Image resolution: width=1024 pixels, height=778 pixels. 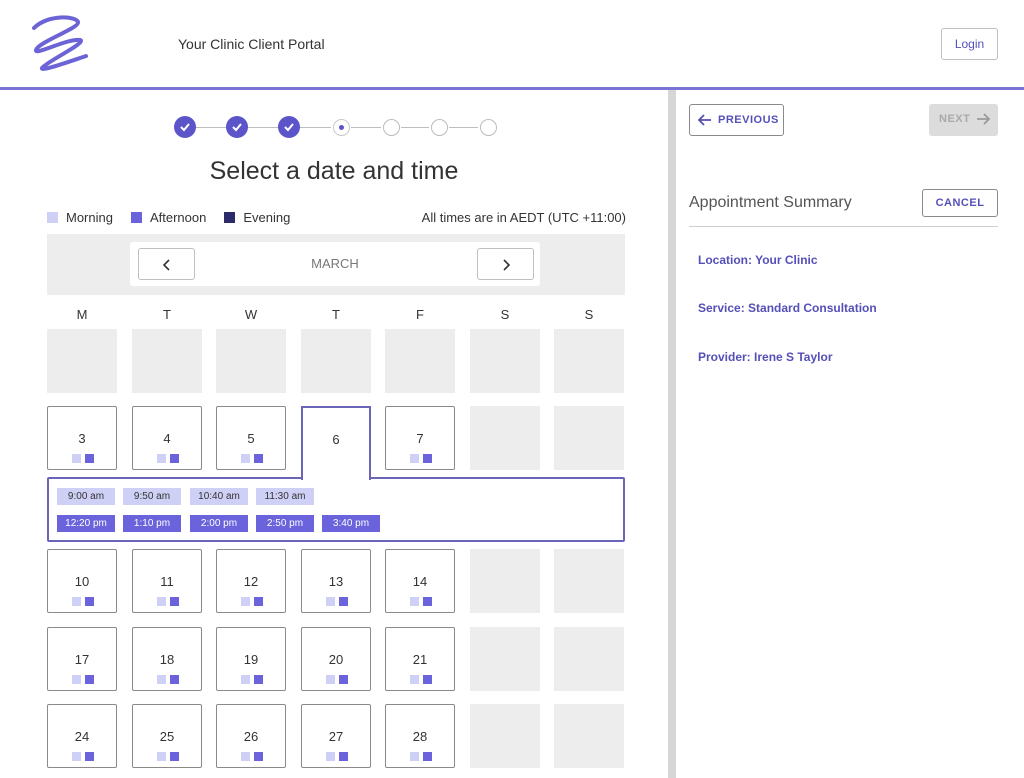 I want to click on day-number: 10, so click(x=82, y=581).